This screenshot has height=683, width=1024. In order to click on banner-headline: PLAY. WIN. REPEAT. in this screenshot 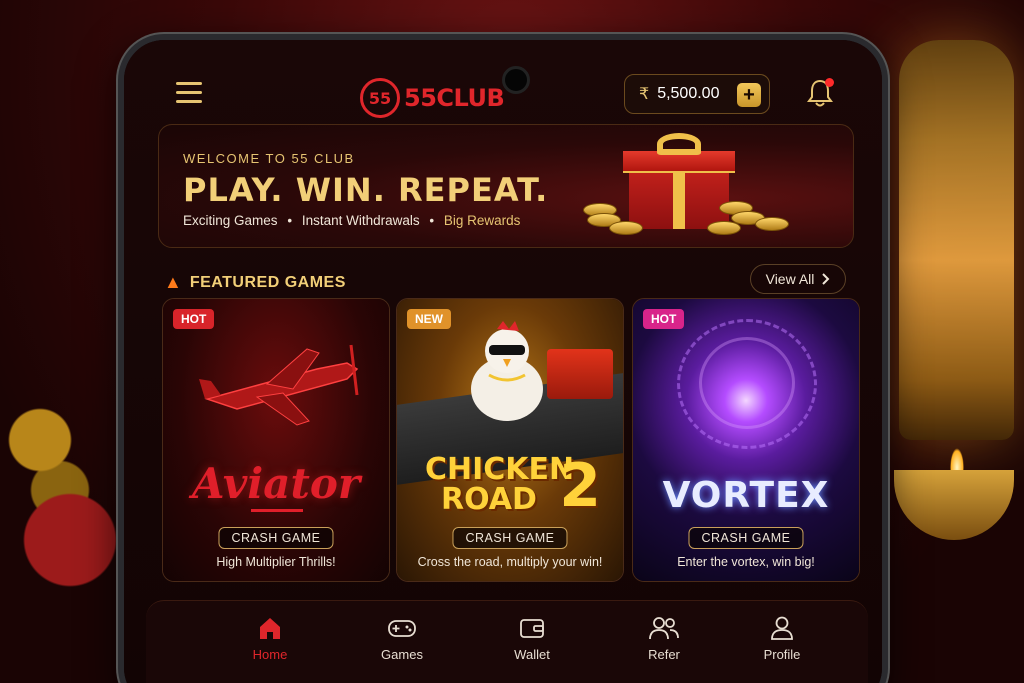, I will do `click(366, 190)`.